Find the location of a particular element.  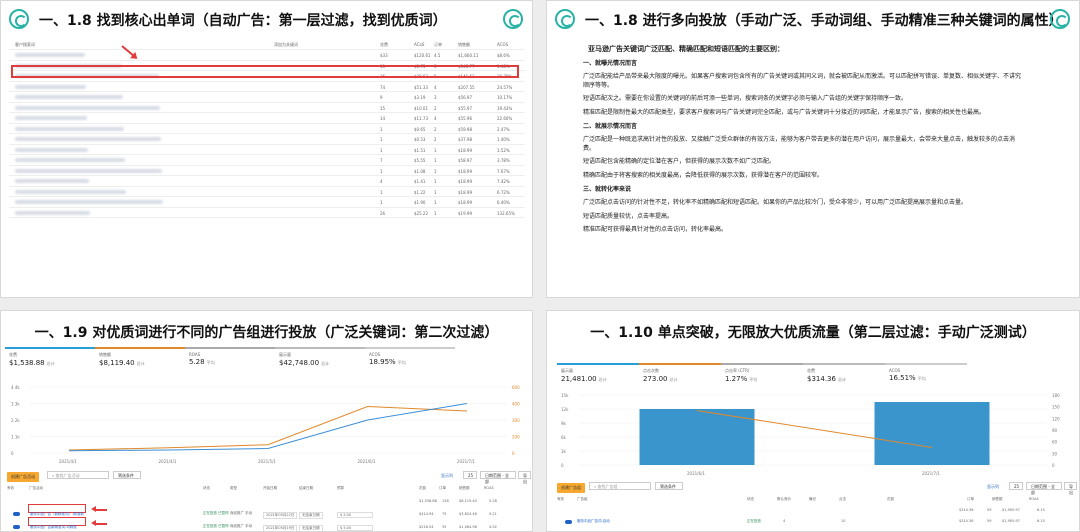

table-cell: 4 is located at coordinates (435, 87).